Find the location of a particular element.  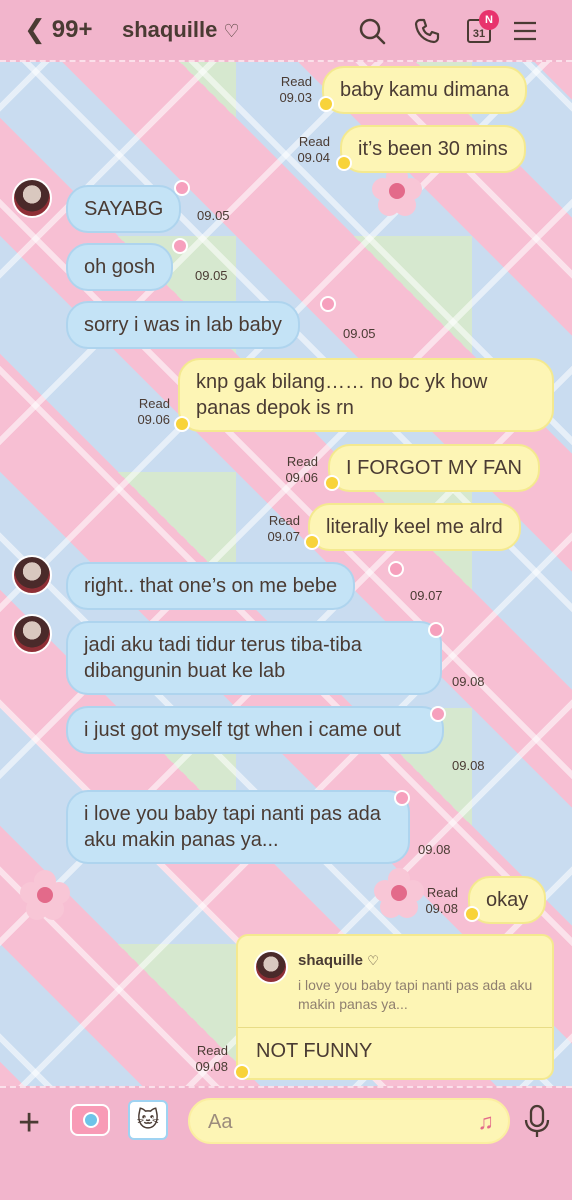

message-meta: Read 09.07 is located at coordinates (276, 529).